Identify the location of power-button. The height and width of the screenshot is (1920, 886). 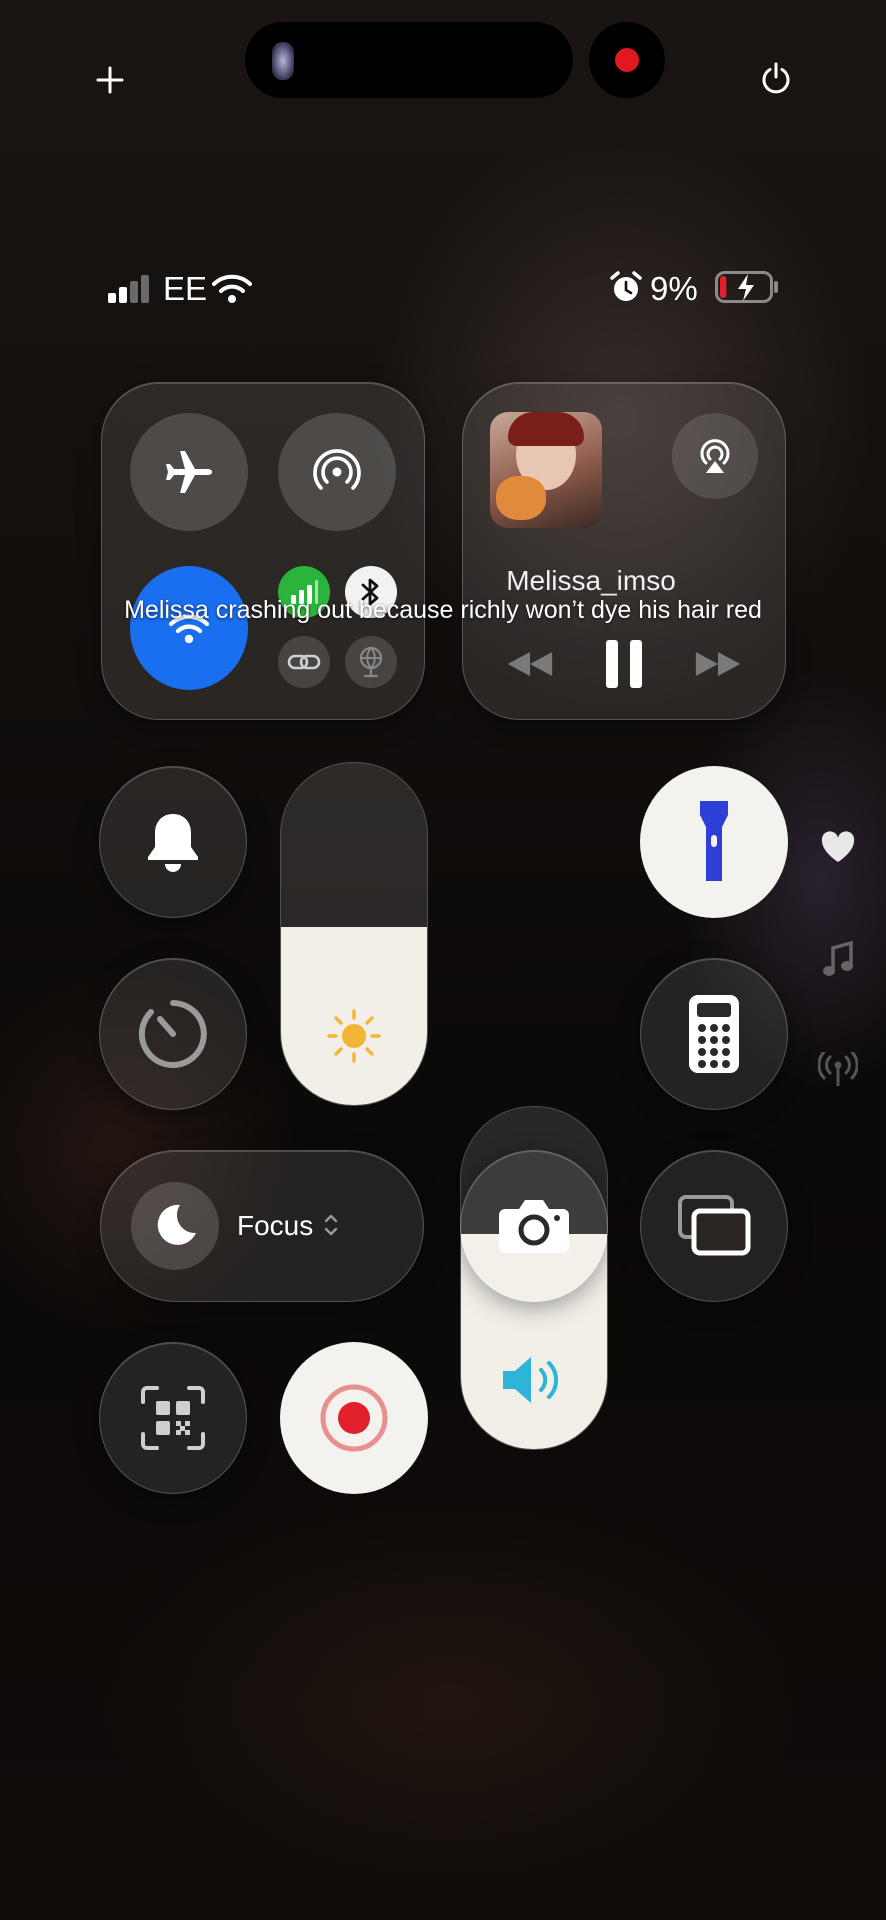
(776, 78).